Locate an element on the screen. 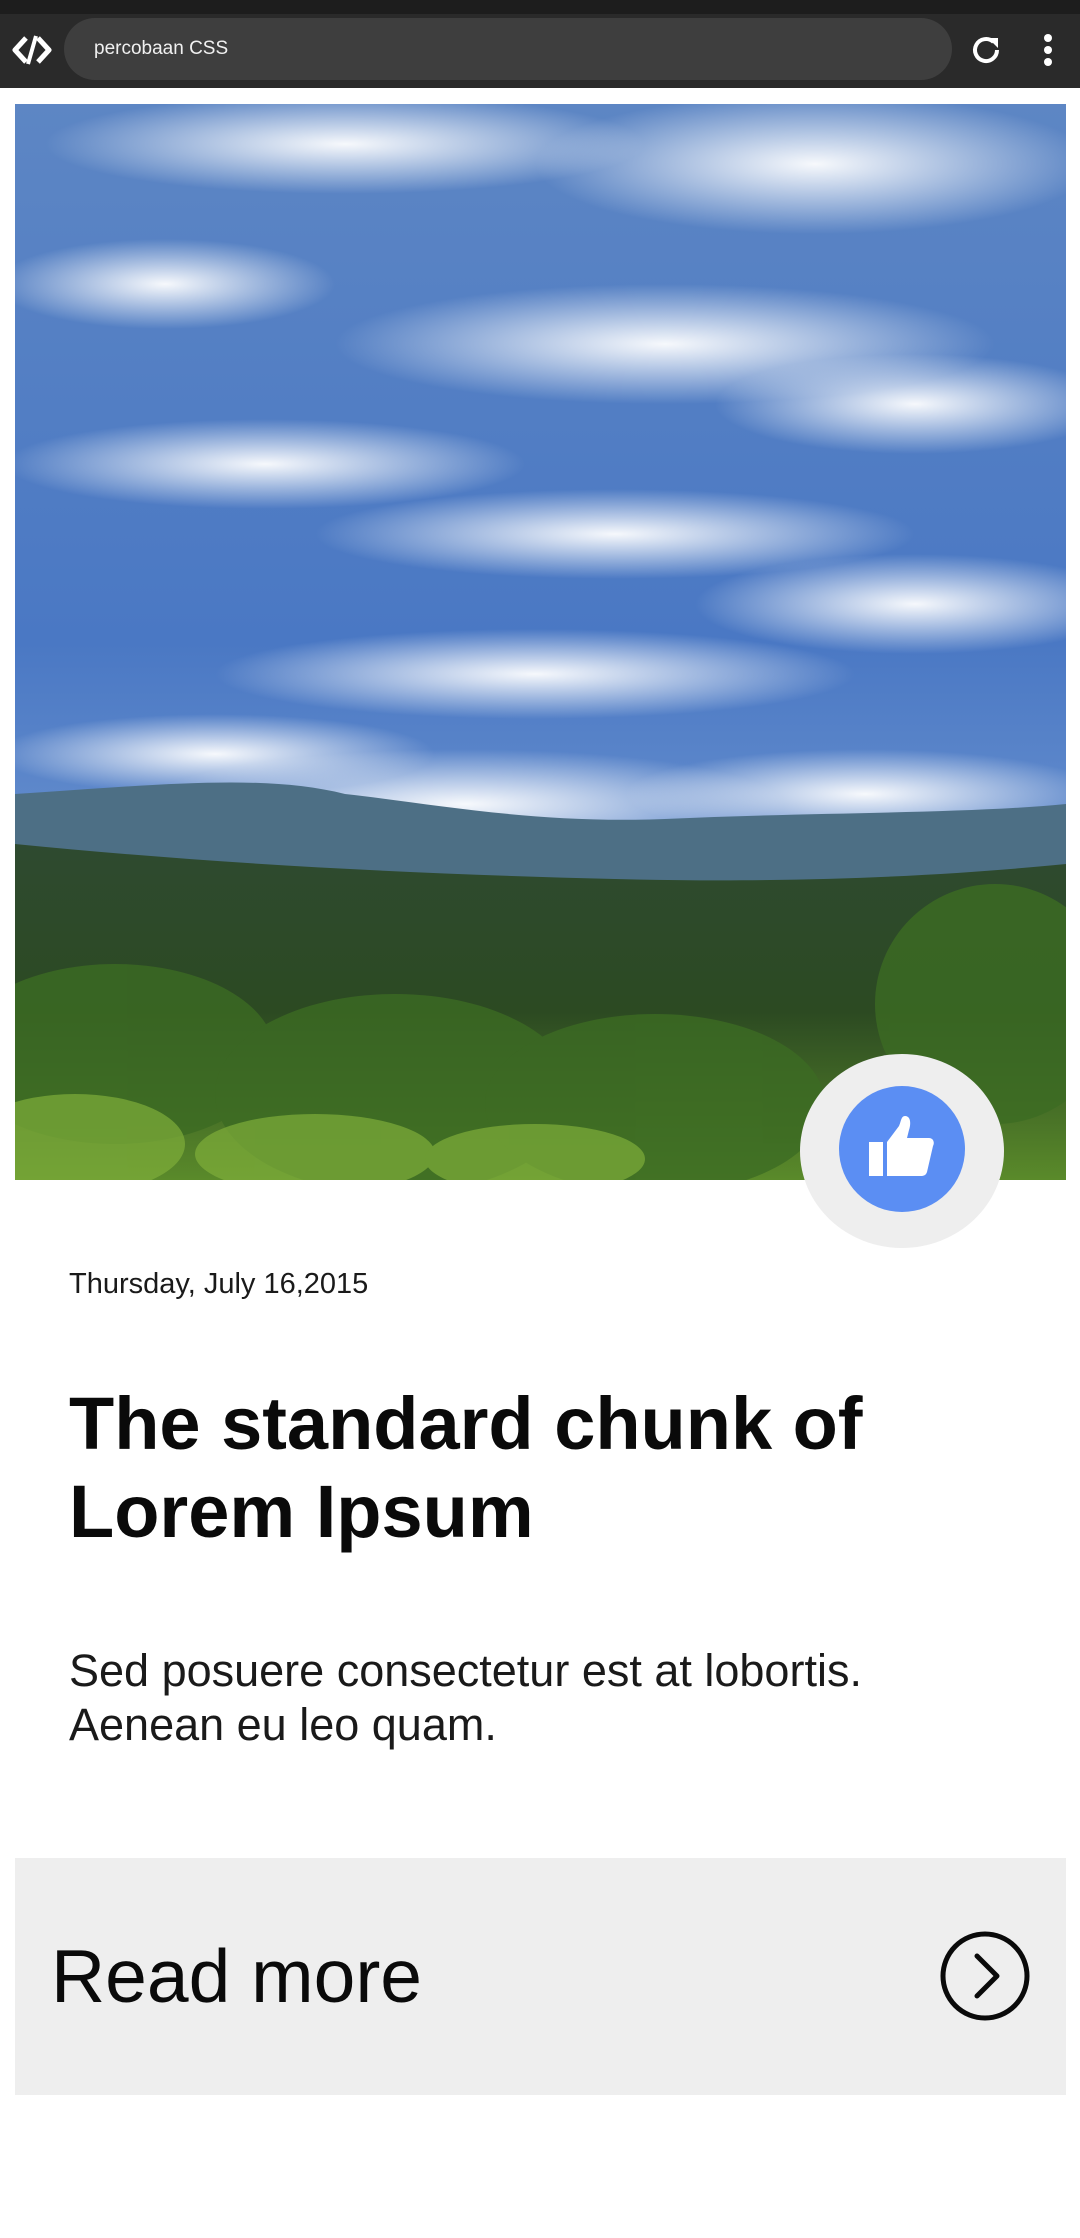  reload-icon is located at coordinates (986, 50).